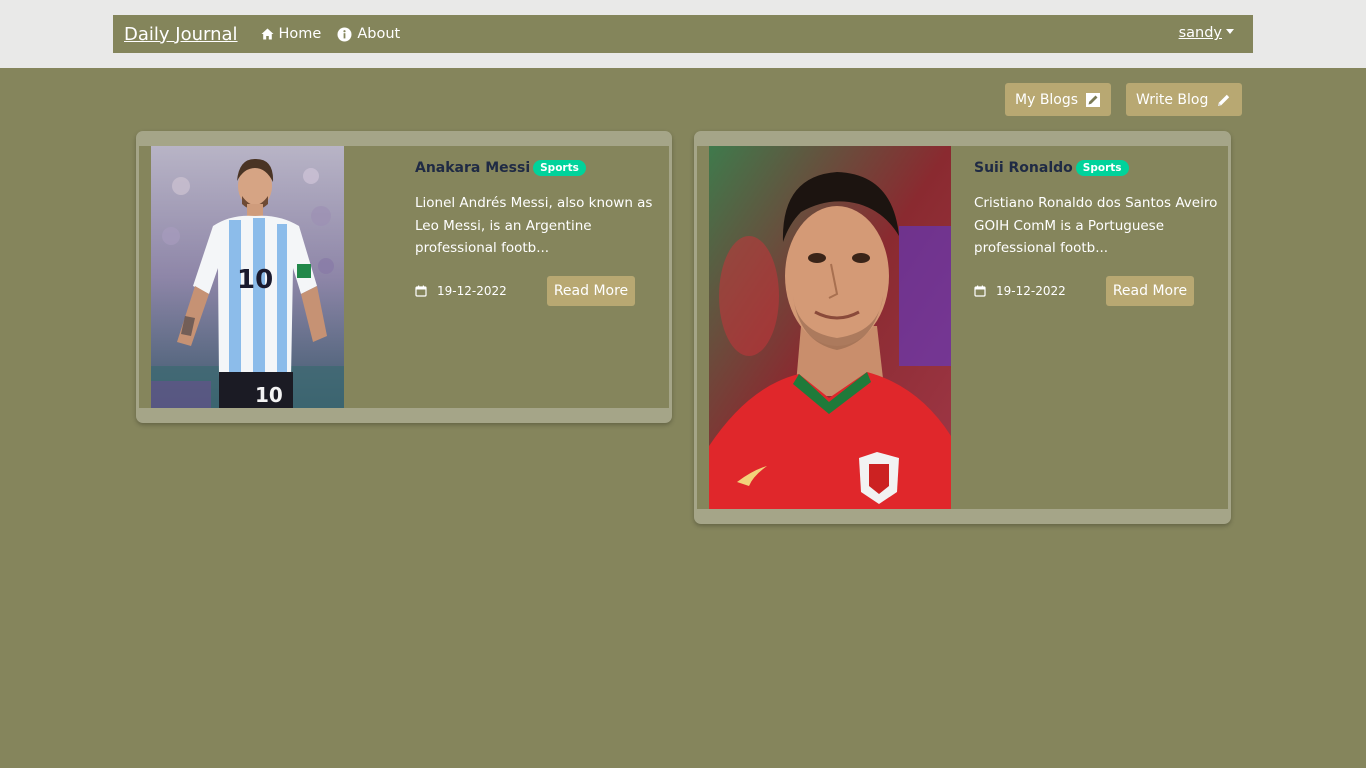  What do you see at coordinates (1172, 99) in the screenshot?
I see `write-blog-label: Write Blog` at bounding box center [1172, 99].